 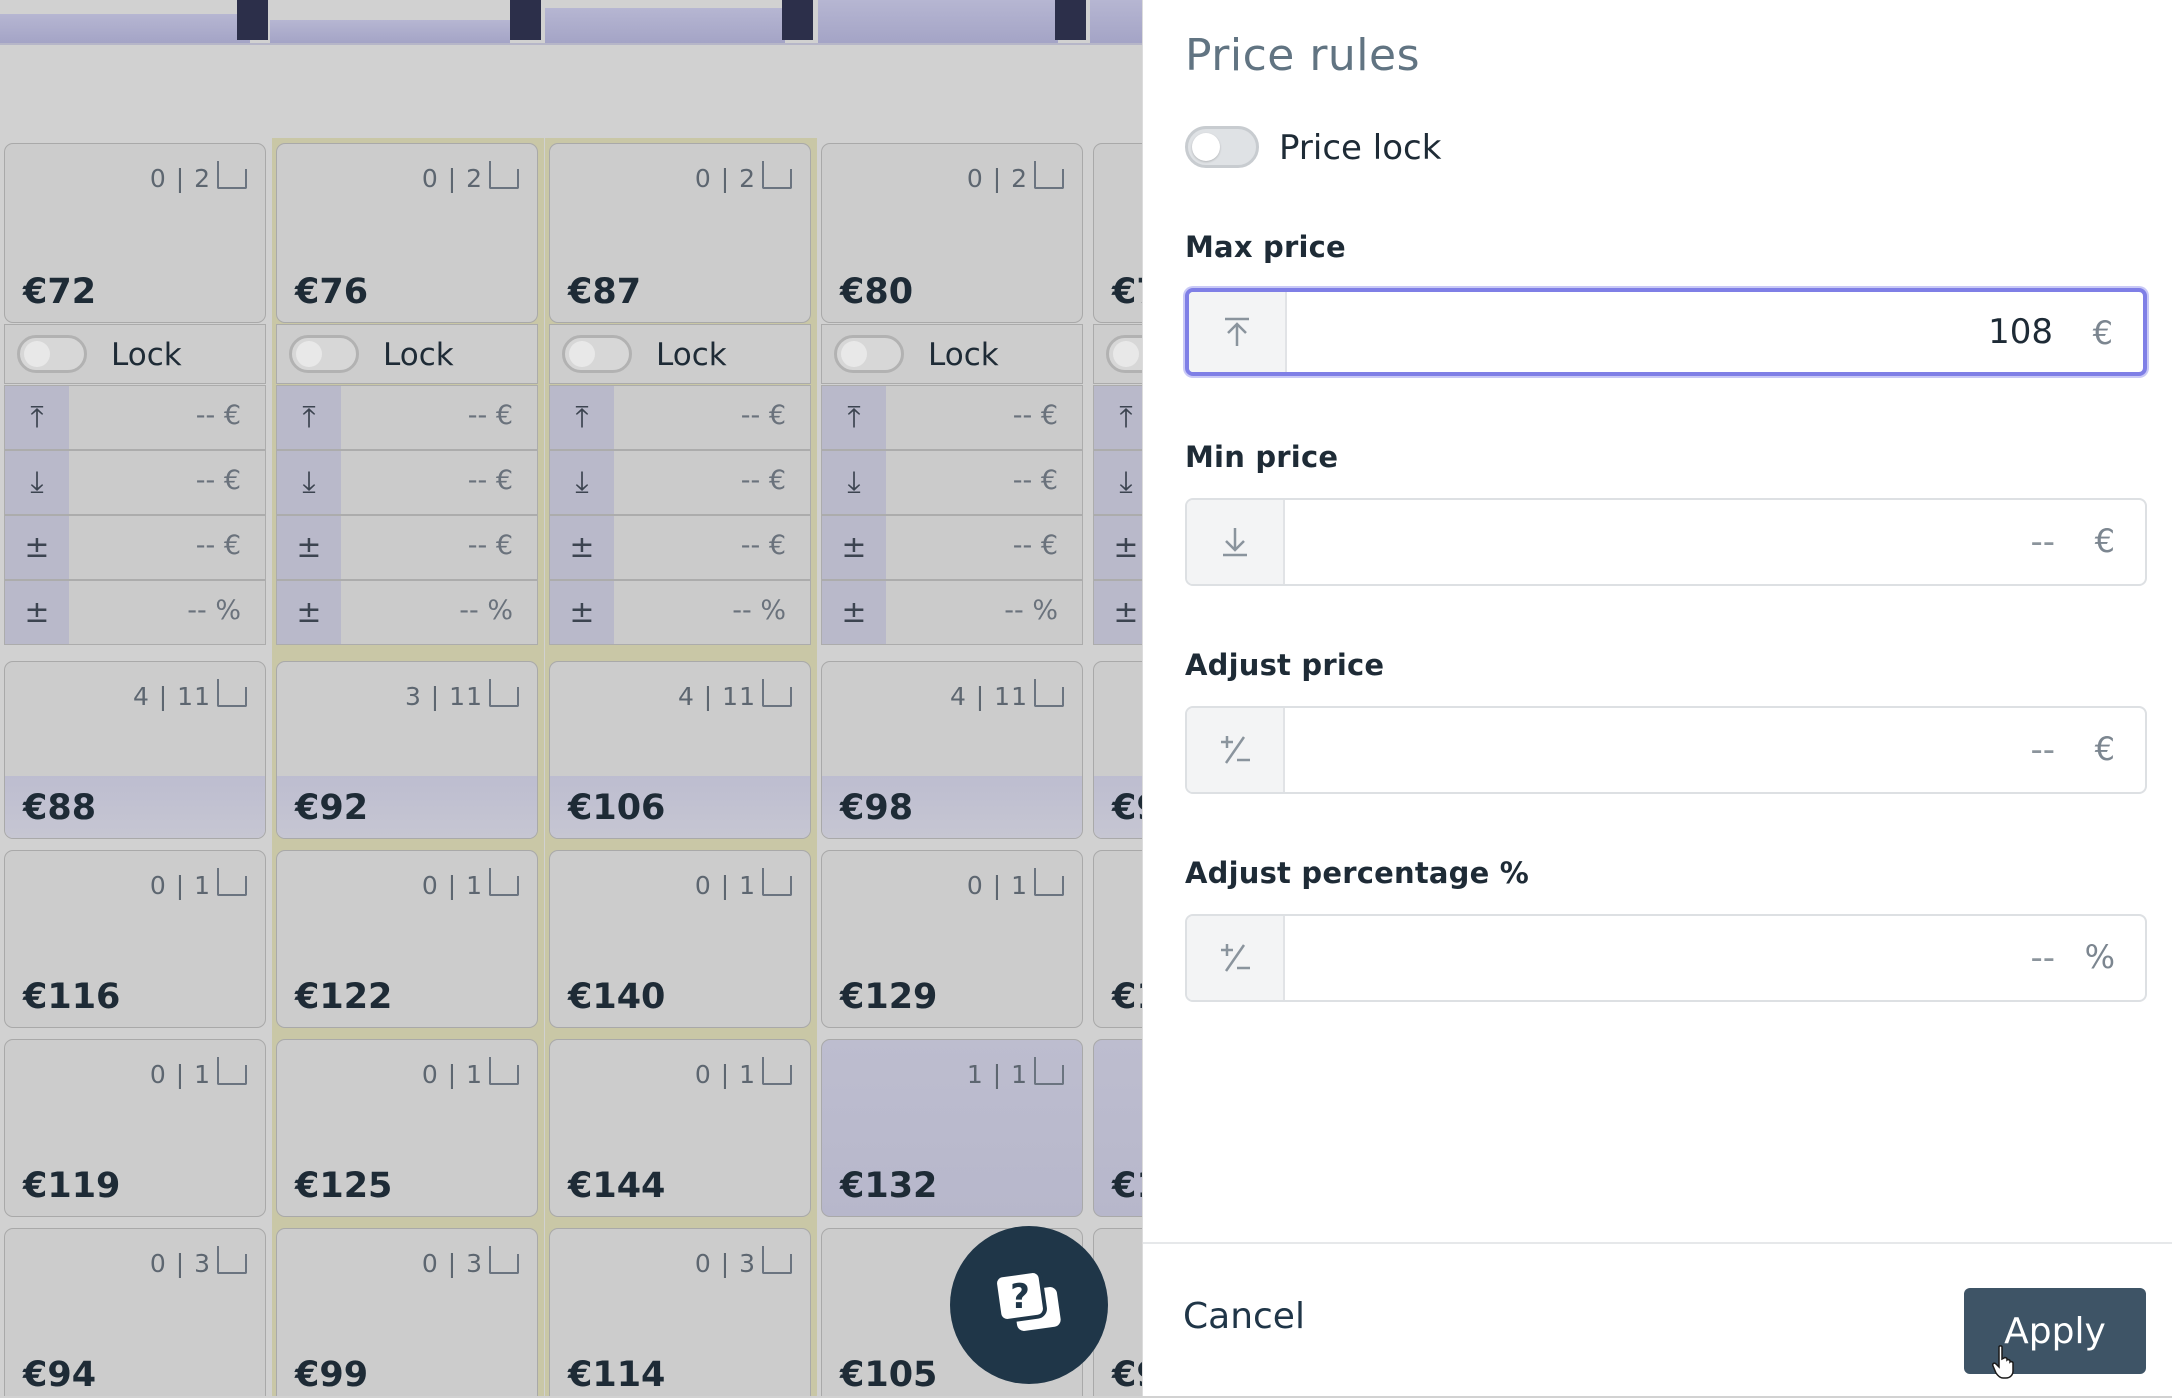 What do you see at coordinates (617, 997) in the screenshot?
I see `cell-price: €140` at bounding box center [617, 997].